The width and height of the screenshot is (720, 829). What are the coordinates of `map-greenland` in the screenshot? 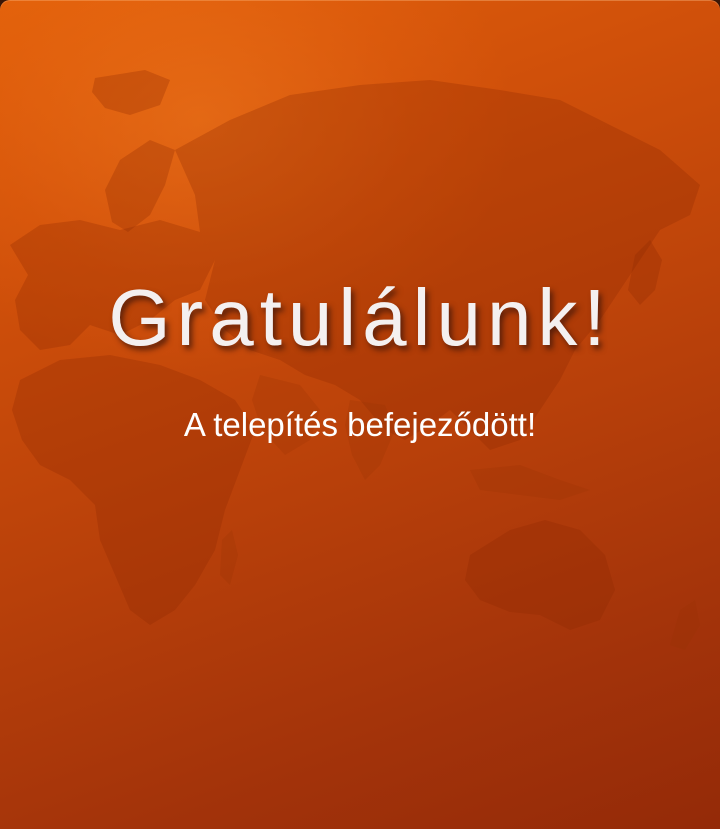 It's located at (131, 92).